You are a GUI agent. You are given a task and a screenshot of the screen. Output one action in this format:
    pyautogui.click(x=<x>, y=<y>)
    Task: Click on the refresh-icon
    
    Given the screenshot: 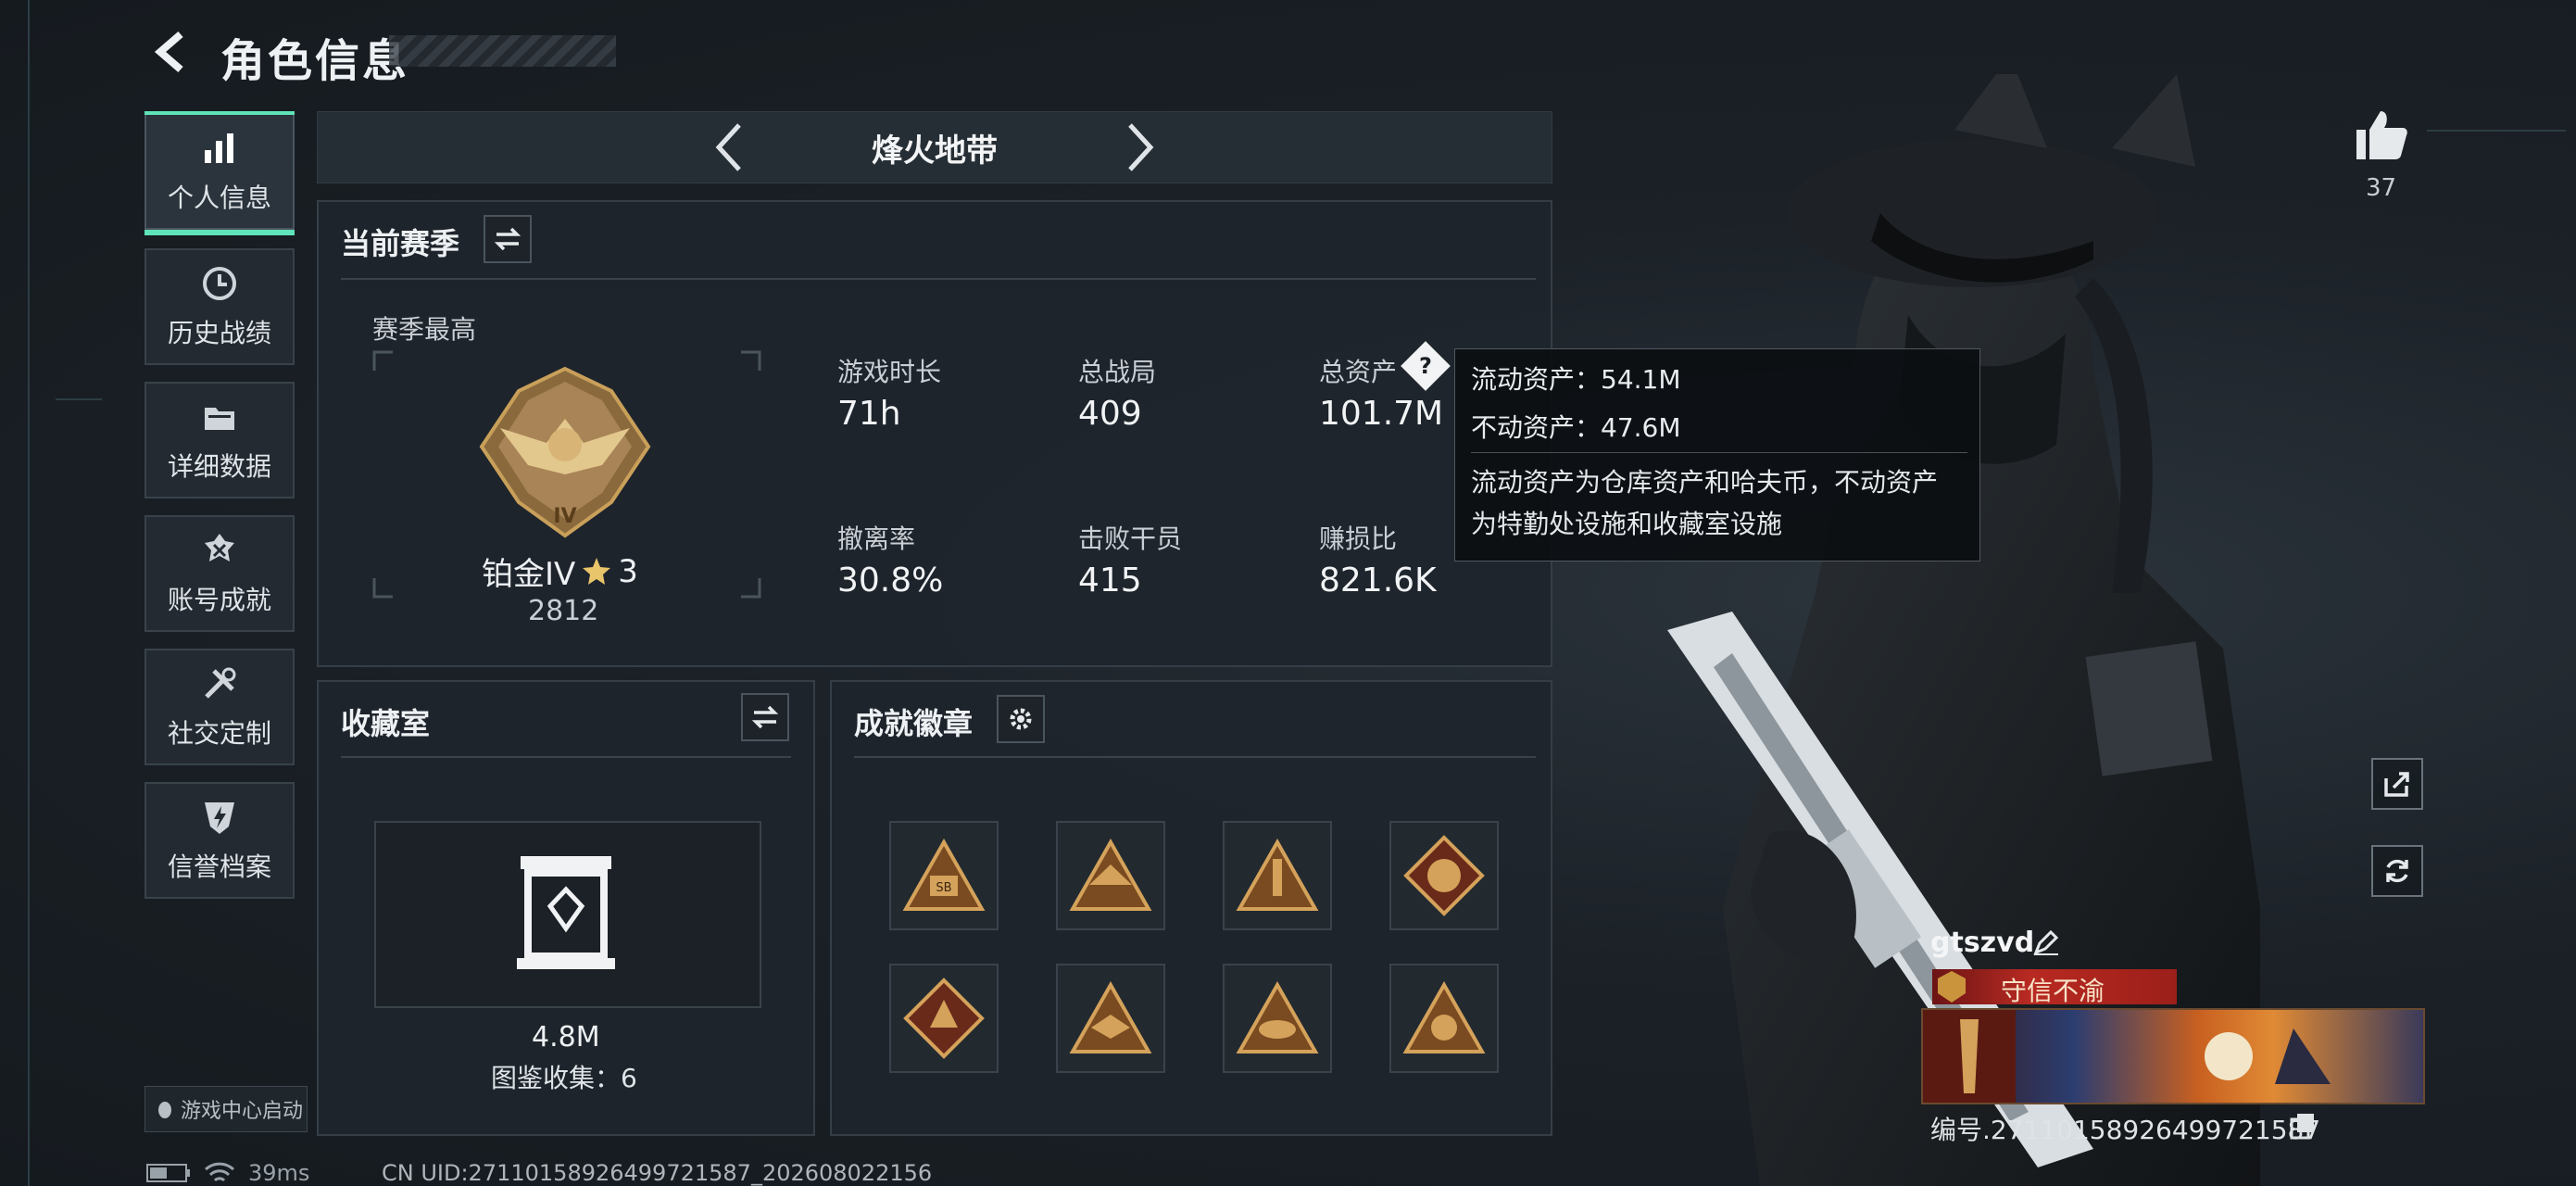 What is the action you would take?
    pyautogui.click(x=2397, y=871)
    